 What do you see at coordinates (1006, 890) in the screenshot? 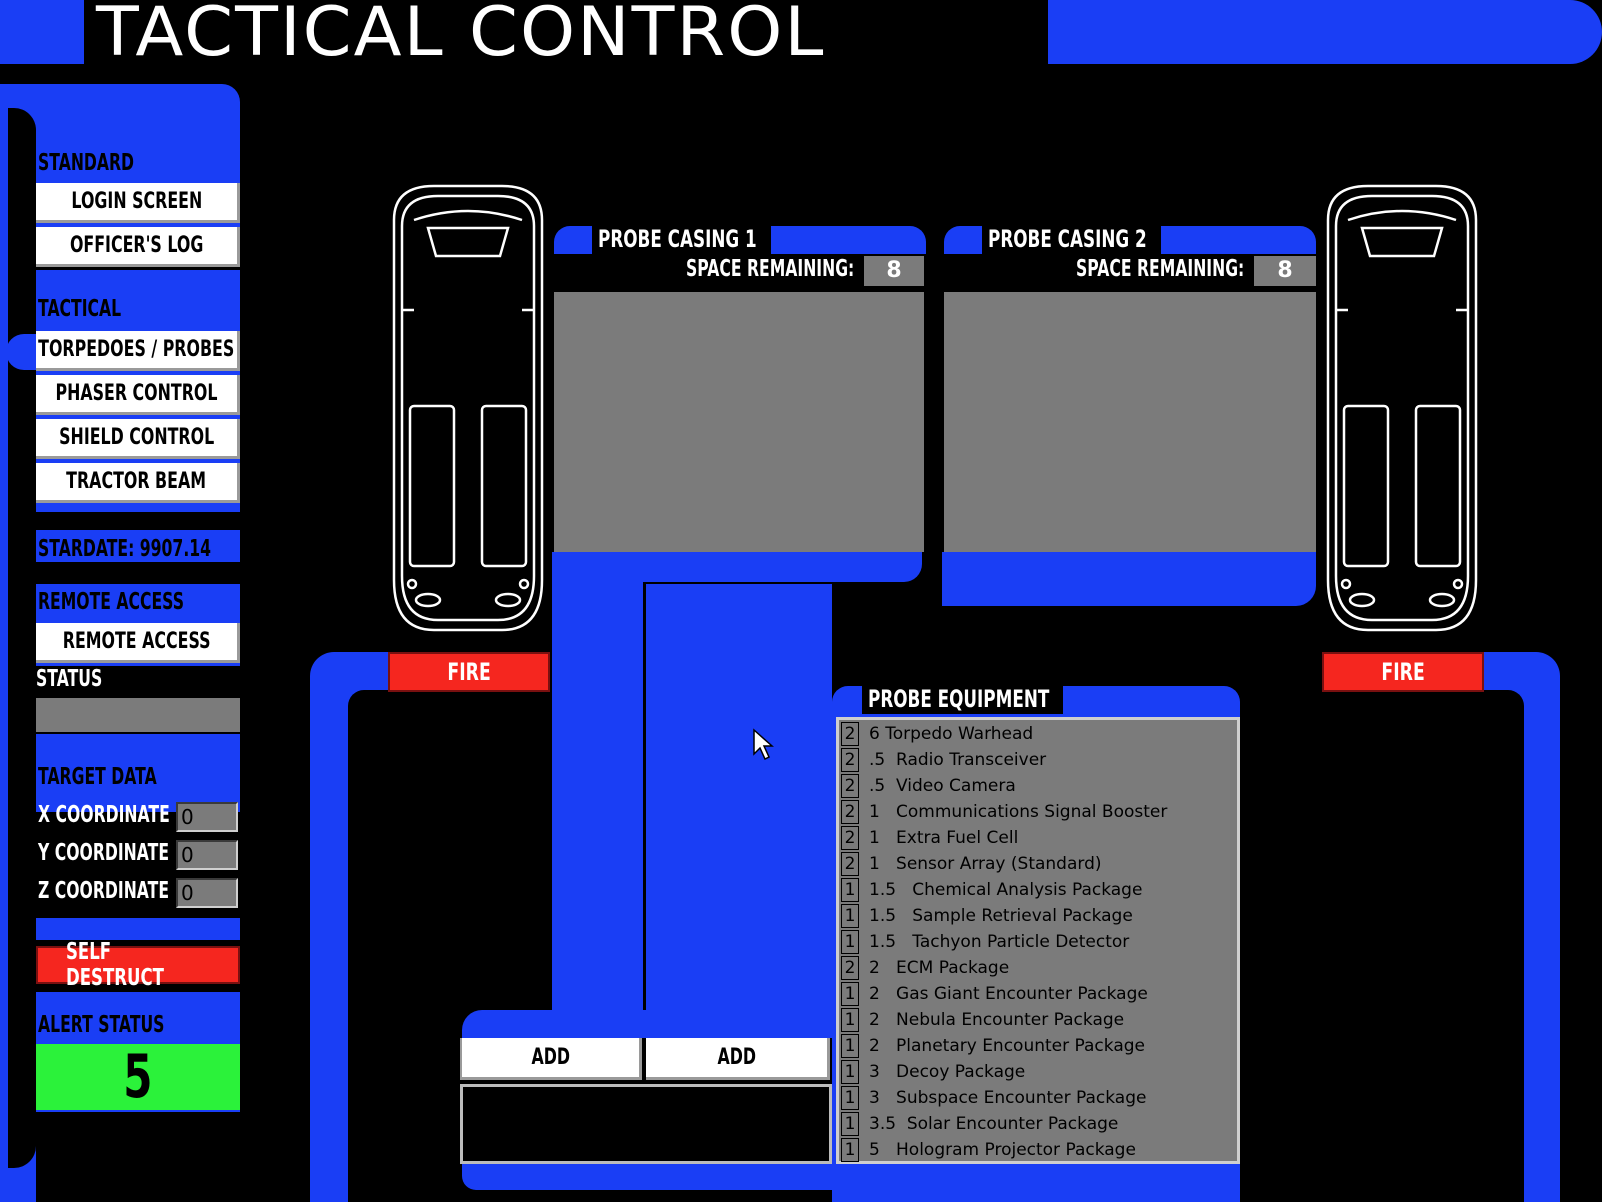
I see `equipment-item-name: 1.5 Chemical Analysis Package` at bounding box center [1006, 890].